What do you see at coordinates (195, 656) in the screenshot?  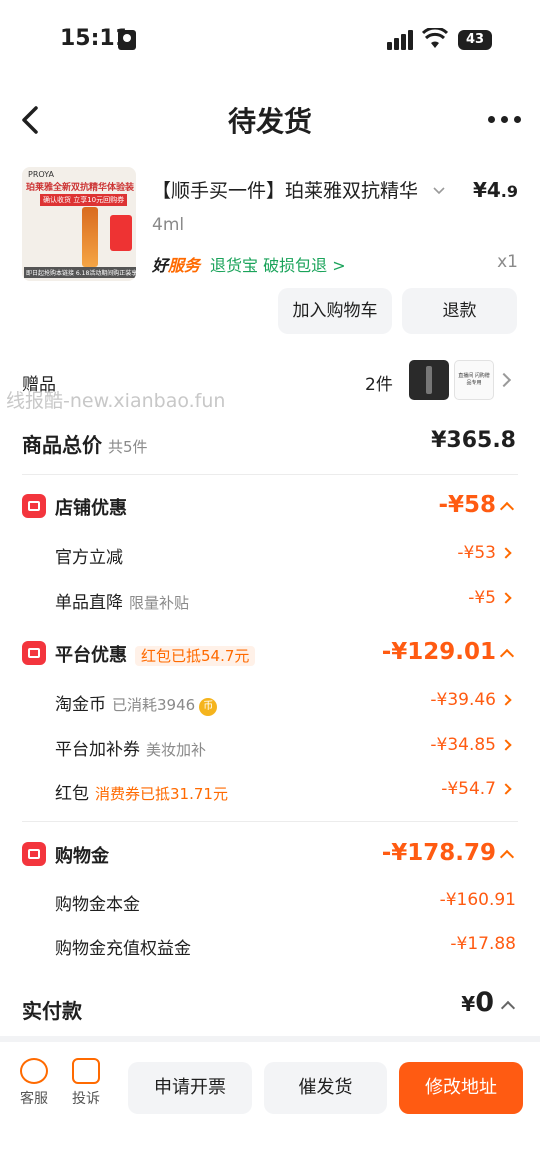 I see `platform-discount-tag: 红包已抵54.7元` at bounding box center [195, 656].